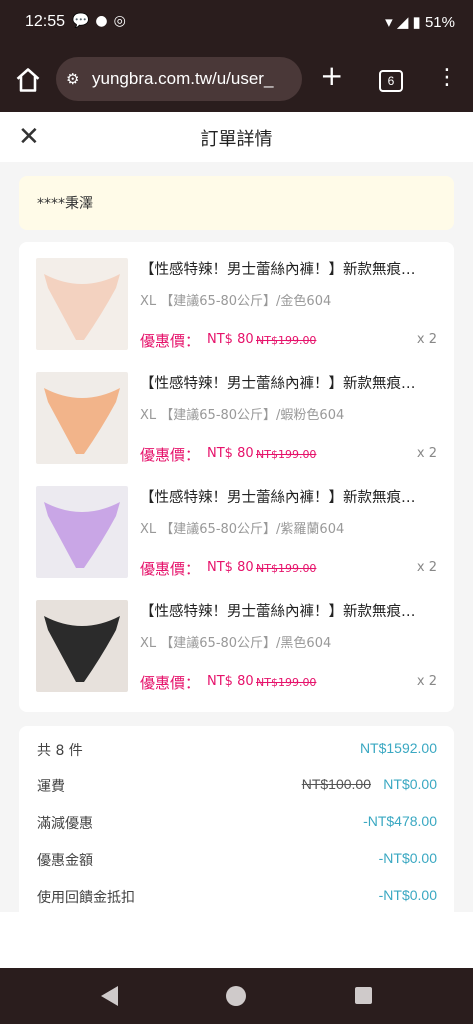 This screenshot has width=473, height=1024. Describe the element at coordinates (45, 21) in the screenshot. I see `status-time: 12:55` at that location.